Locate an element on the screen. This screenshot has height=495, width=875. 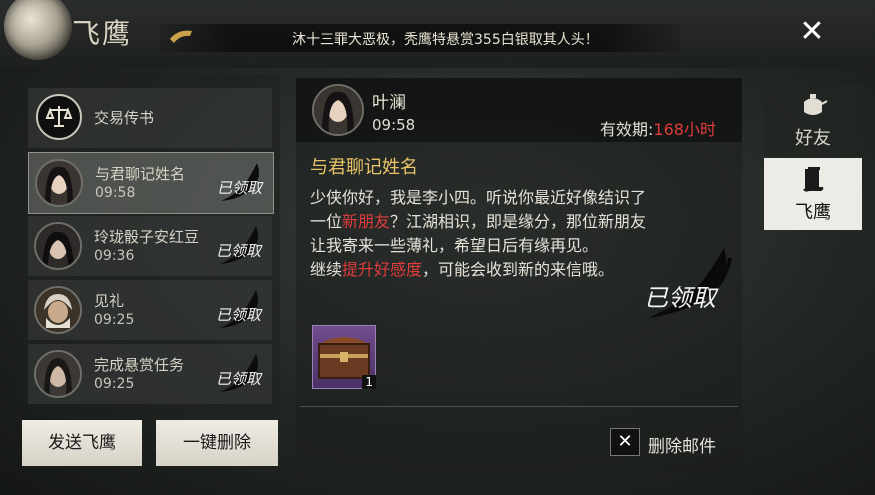
tab-label: 好友 is located at coordinates (813, 138).